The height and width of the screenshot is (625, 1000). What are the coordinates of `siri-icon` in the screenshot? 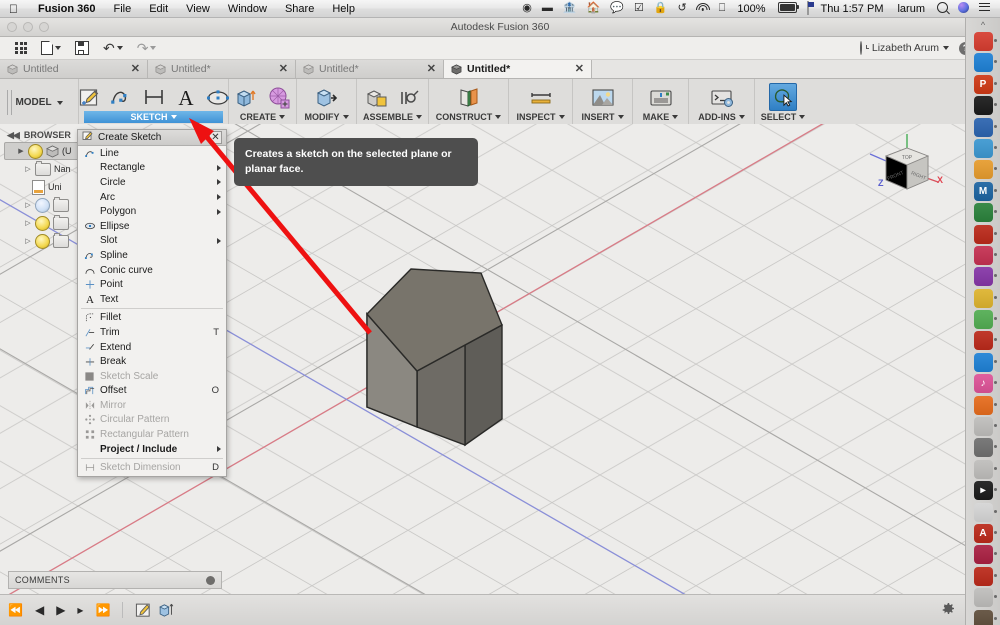 It's located at (963, 8).